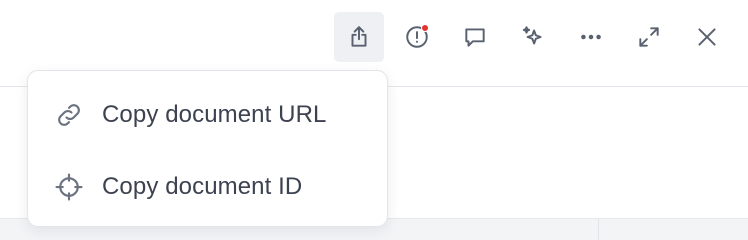 Image resolution: width=748 pixels, height=240 pixels. Describe the element at coordinates (425, 28) in the screenshot. I see `notification-dot` at that location.